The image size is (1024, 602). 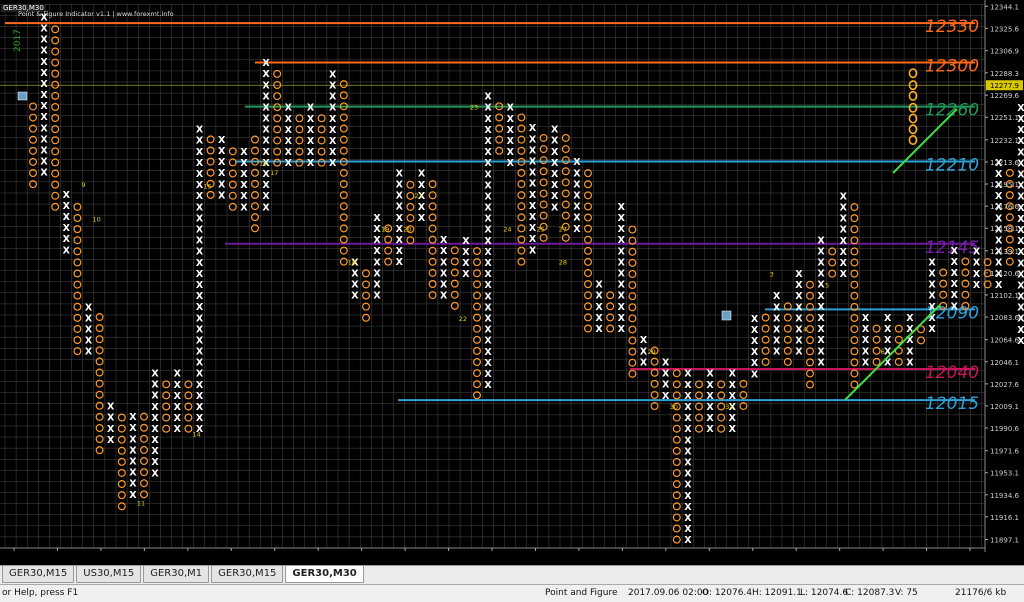 I want to click on y-tick-label: 12344.1, so click(x=1004, y=7).